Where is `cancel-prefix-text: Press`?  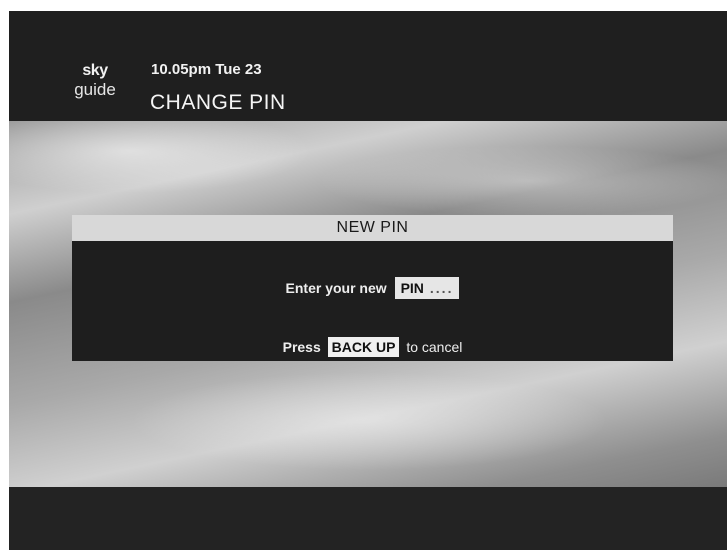 cancel-prefix-text: Press is located at coordinates (301, 347).